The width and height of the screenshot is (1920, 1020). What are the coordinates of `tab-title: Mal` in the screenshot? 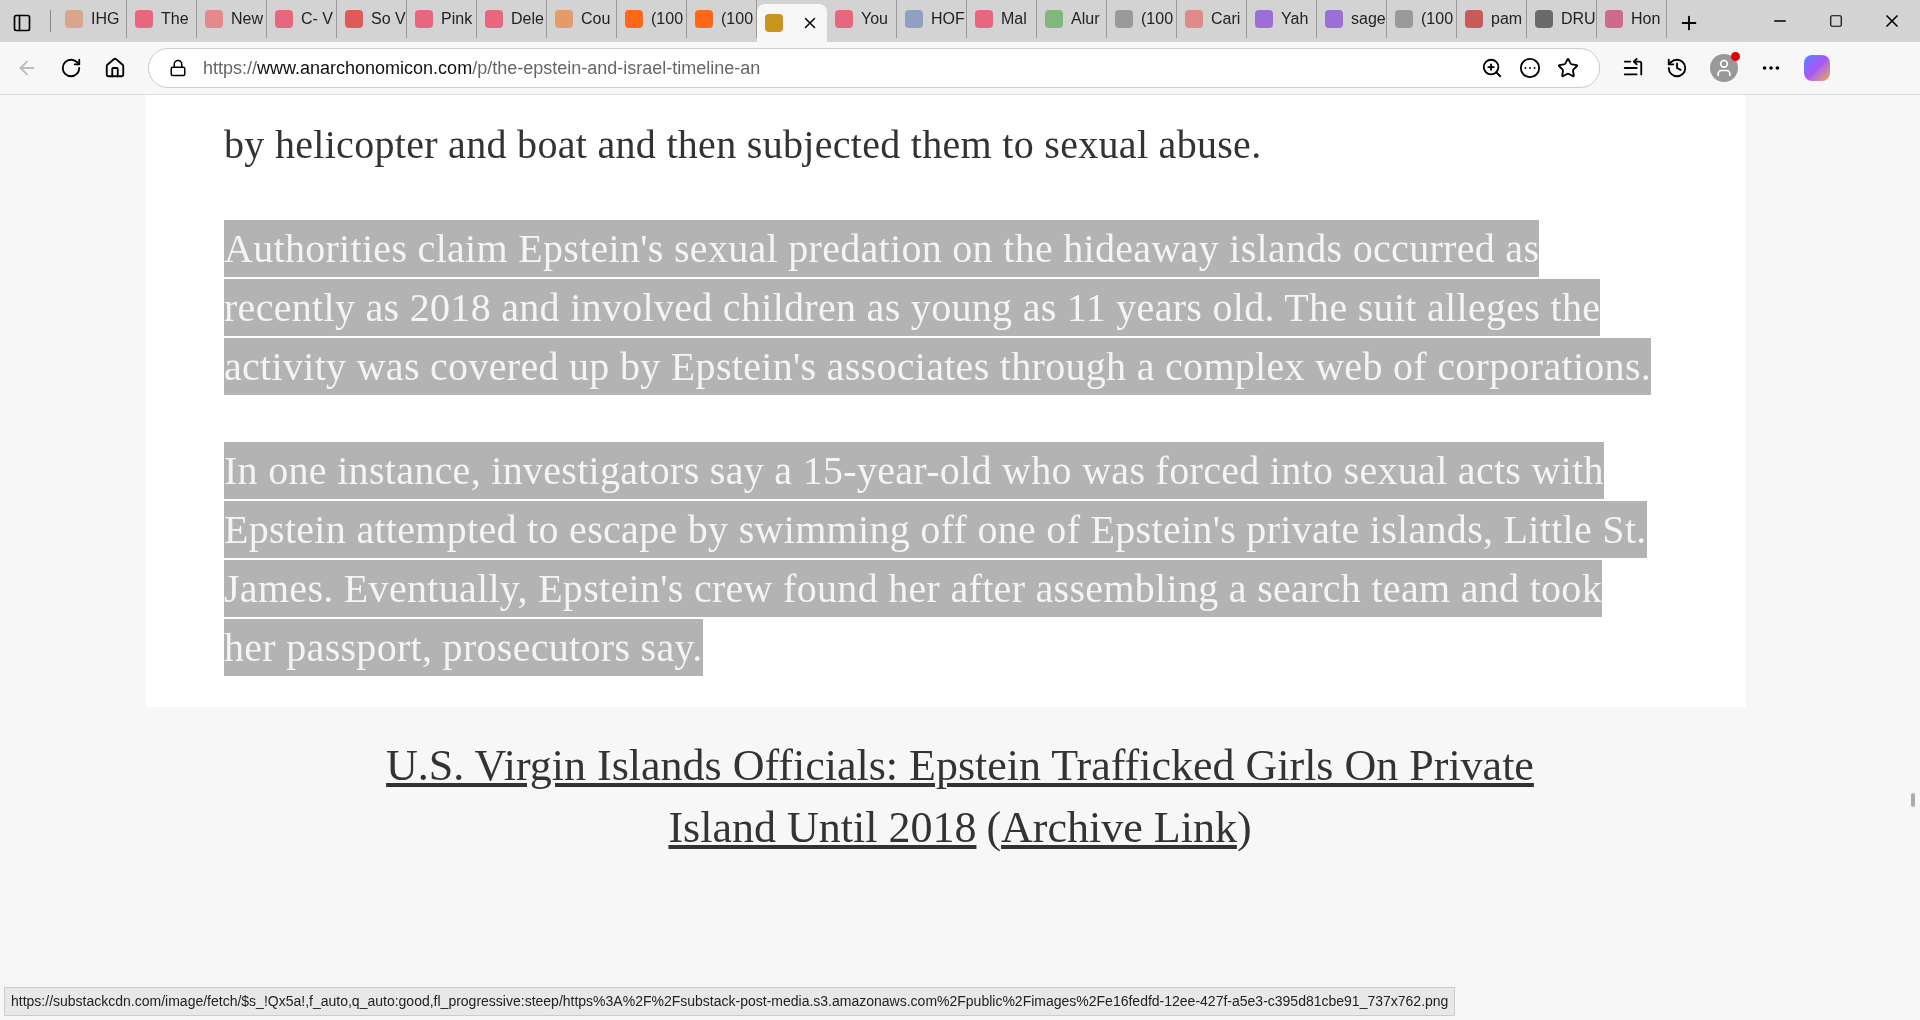 It's located at (1014, 19).